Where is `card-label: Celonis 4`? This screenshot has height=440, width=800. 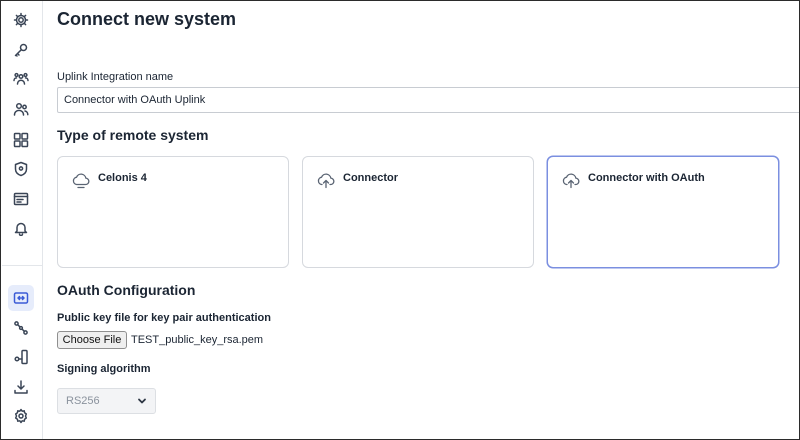 card-label: Celonis 4 is located at coordinates (122, 178).